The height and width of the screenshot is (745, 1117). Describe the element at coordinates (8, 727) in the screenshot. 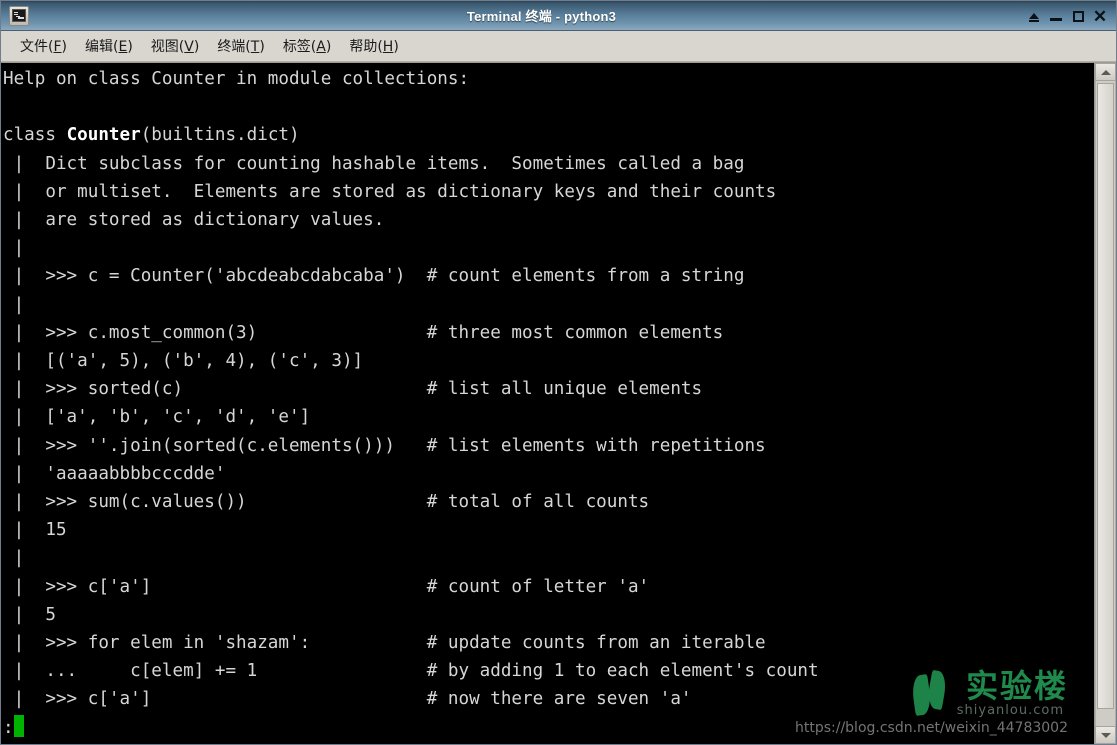

I see `pager-prompt: :` at that location.